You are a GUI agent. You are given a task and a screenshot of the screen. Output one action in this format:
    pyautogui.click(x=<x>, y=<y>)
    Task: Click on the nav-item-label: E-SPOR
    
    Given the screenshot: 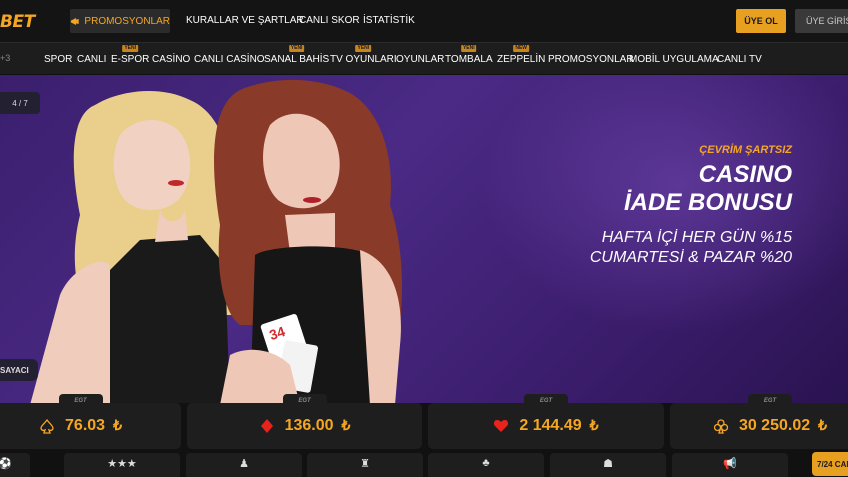 What is the action you would take?
    pyautogui.click(x=130, y=59)
    